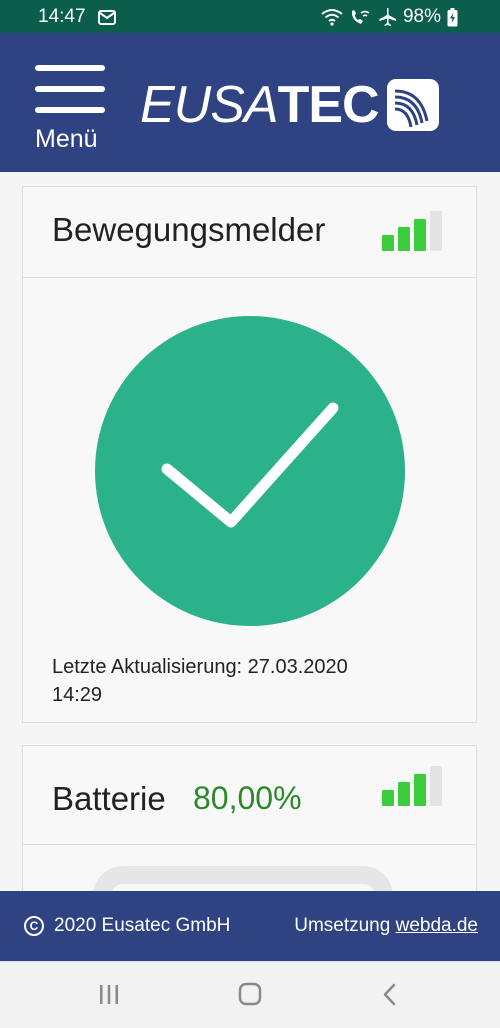  I want to click on checkmark-icon, so click(250, 465).